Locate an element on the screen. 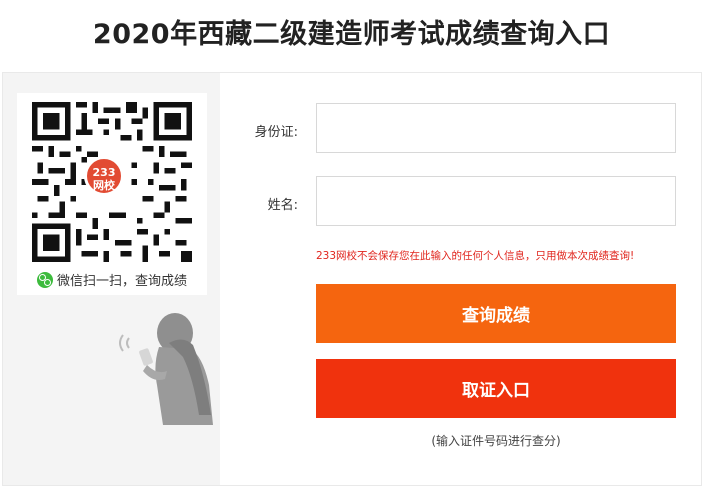 This screenshot has width=703, height=487. brand-logo-number: 233 is located at coordinates (104, 172).